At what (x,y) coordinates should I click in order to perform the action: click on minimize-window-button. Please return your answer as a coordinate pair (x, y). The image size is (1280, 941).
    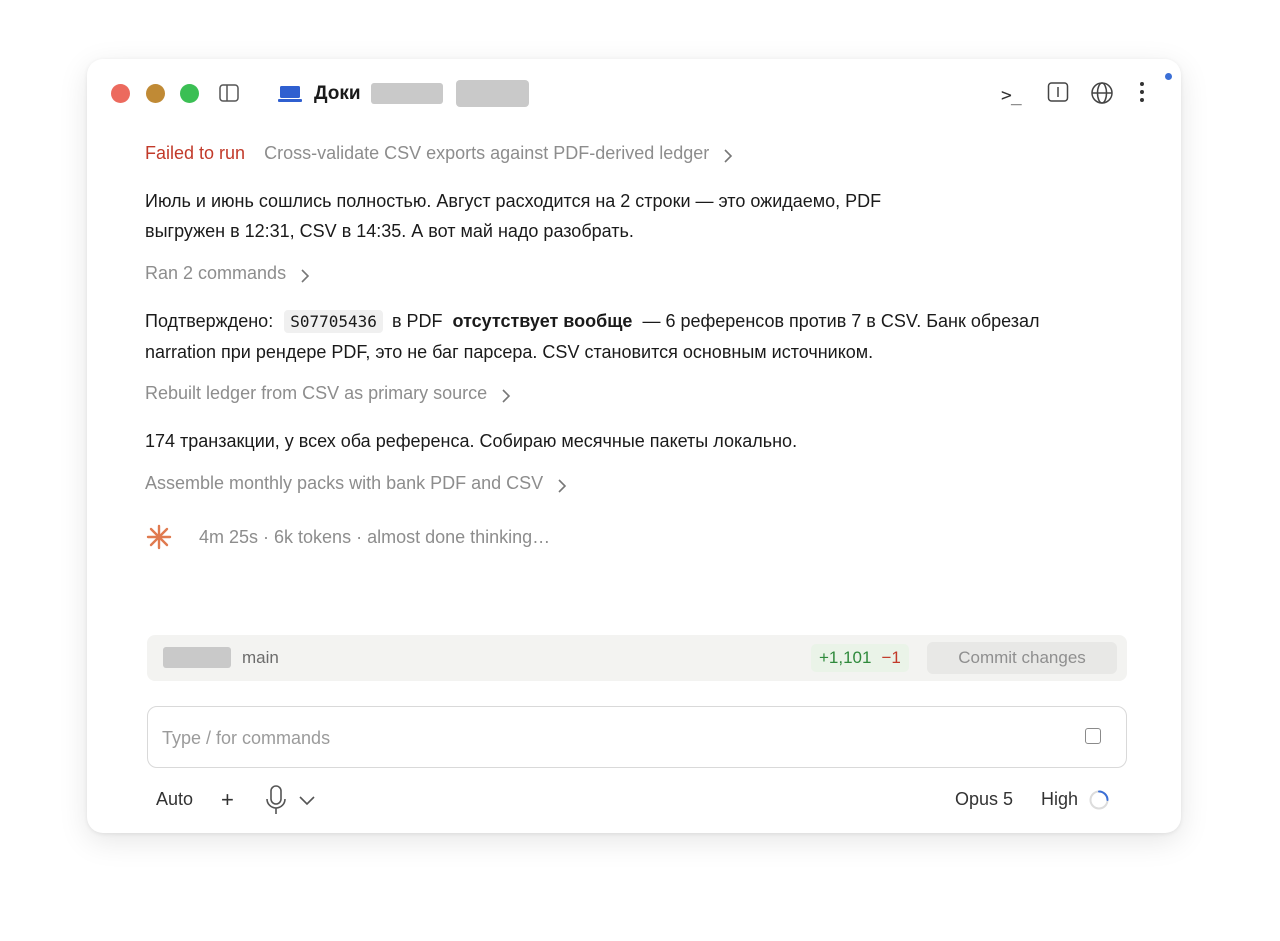
    Looking at the image, I should click on (155, 93).